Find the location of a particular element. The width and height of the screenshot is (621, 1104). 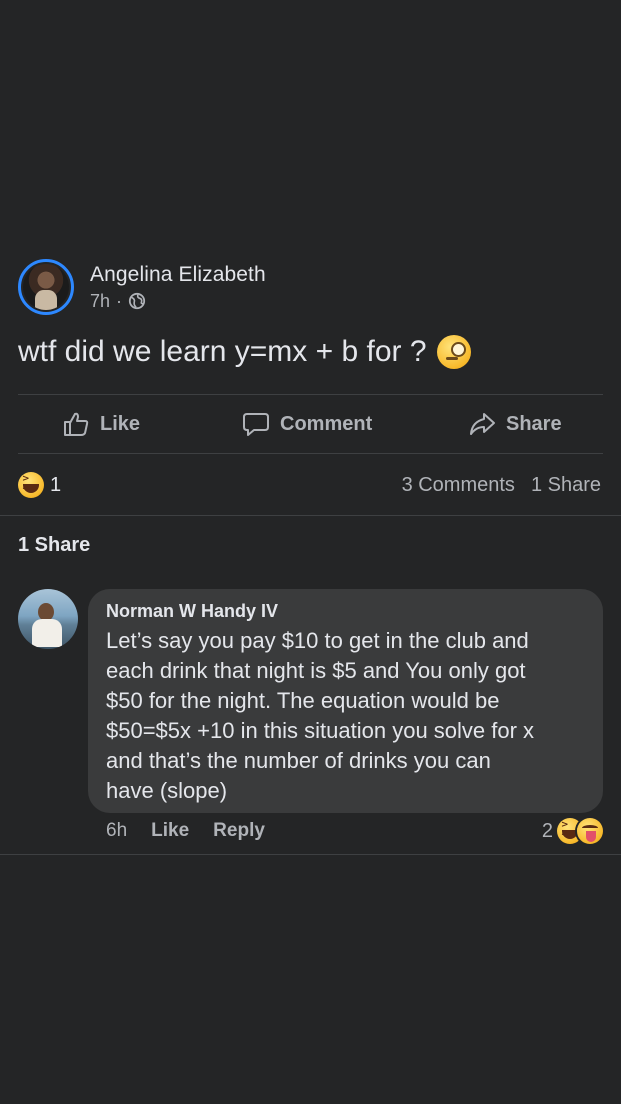

divider-actions is located at coordinates (310, 453).